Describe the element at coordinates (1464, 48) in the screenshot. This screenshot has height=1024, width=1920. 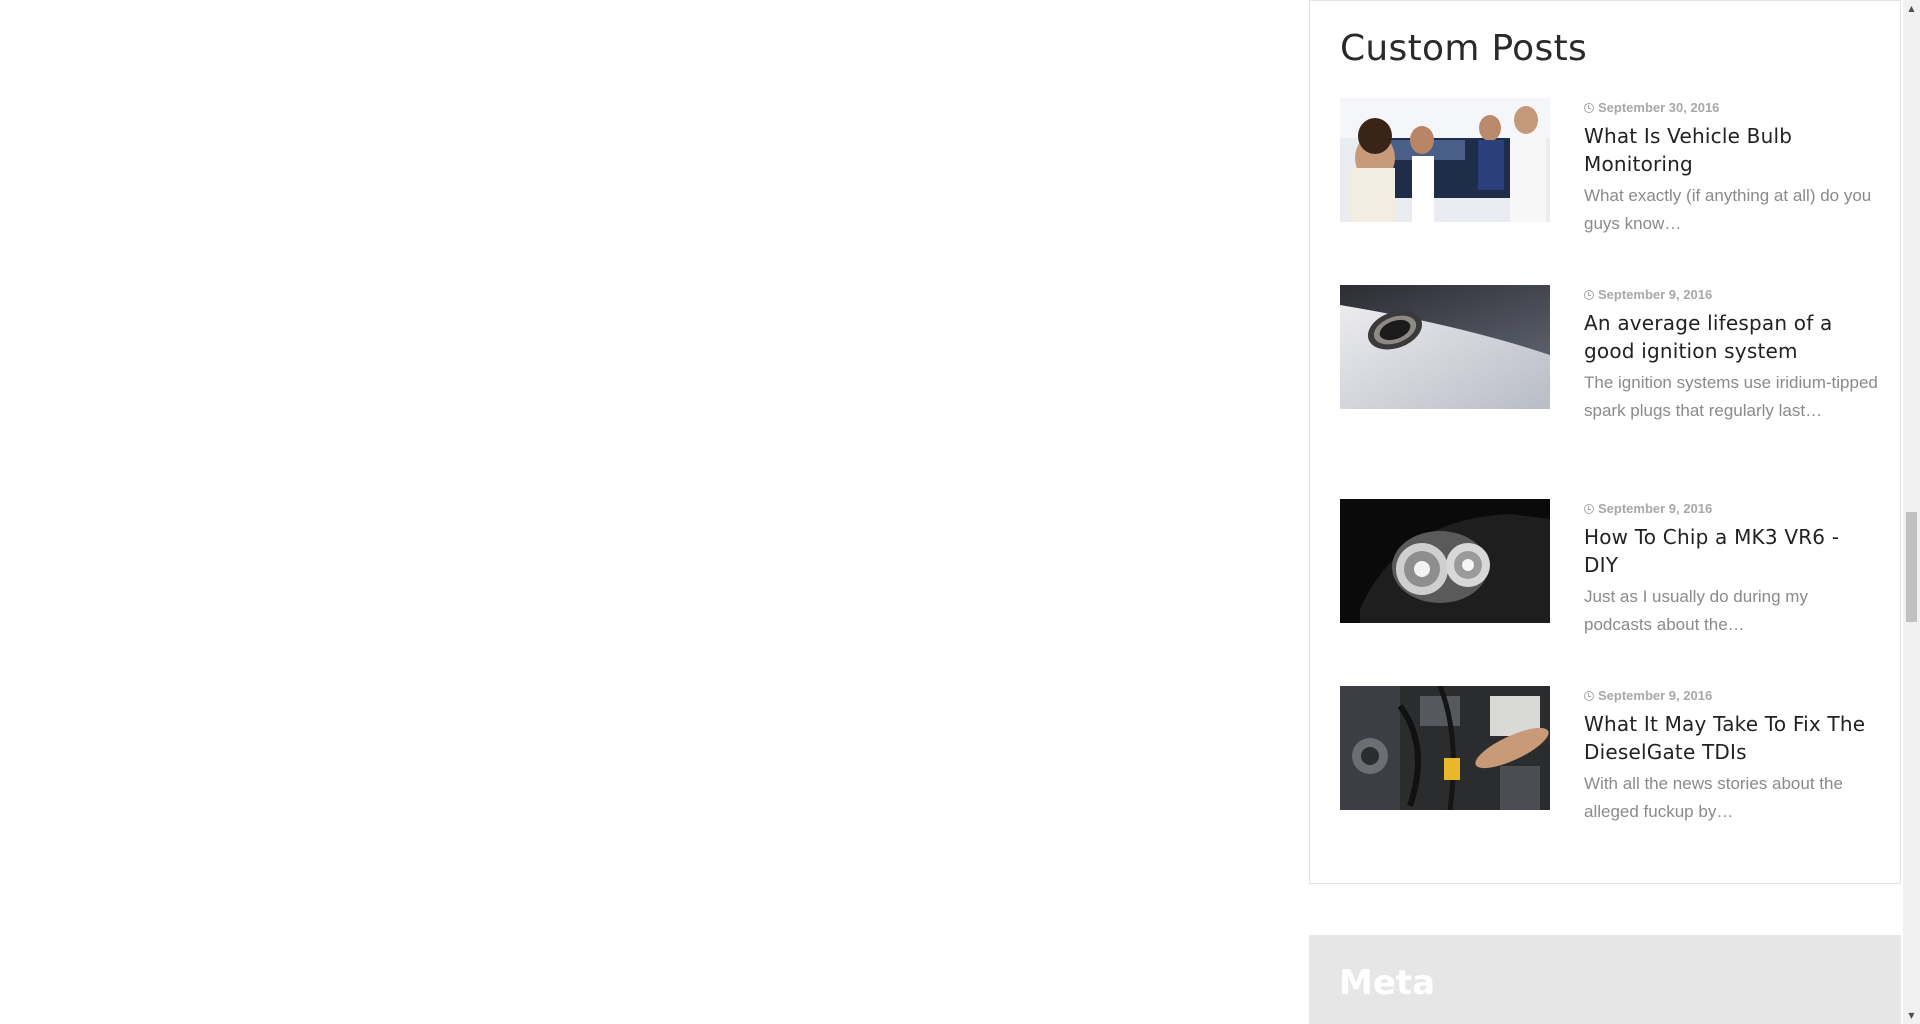
I see `widget-title: Custom Posts` at that location.